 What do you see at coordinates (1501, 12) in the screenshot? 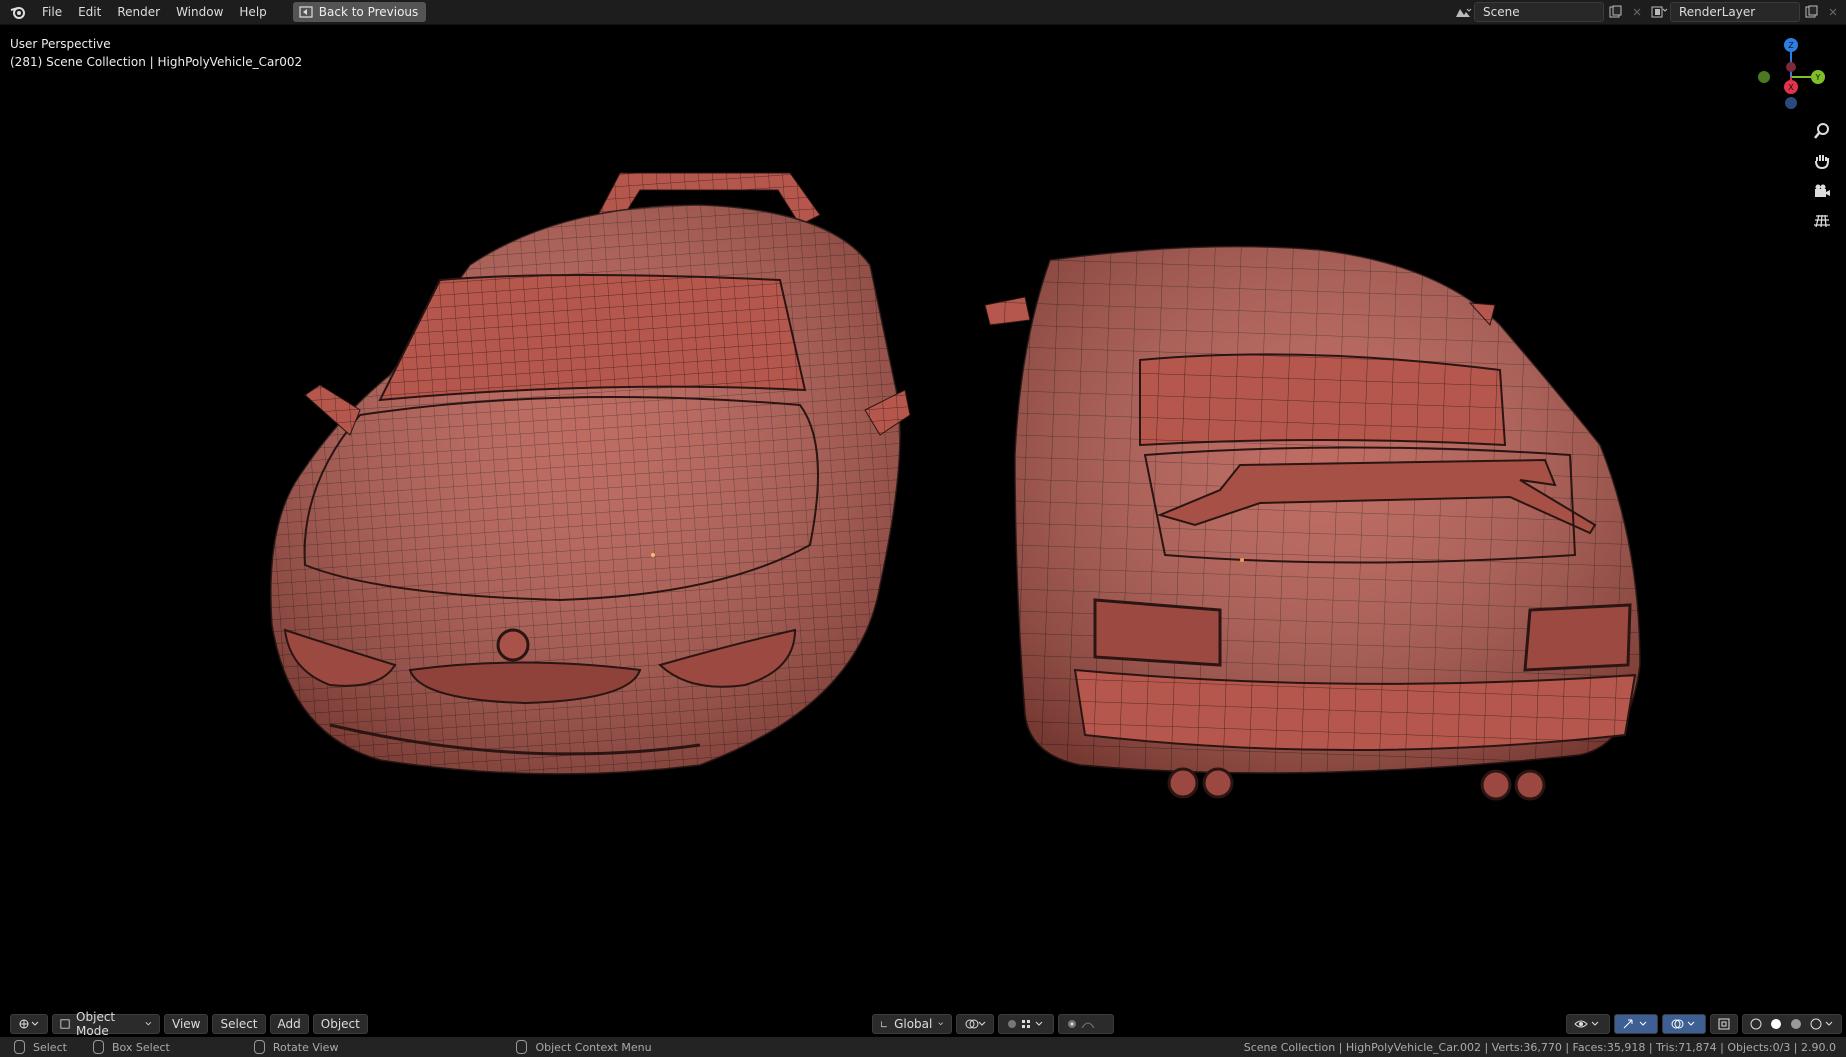
I see `scene-name: Scene` at bounding box center [1501, 12].